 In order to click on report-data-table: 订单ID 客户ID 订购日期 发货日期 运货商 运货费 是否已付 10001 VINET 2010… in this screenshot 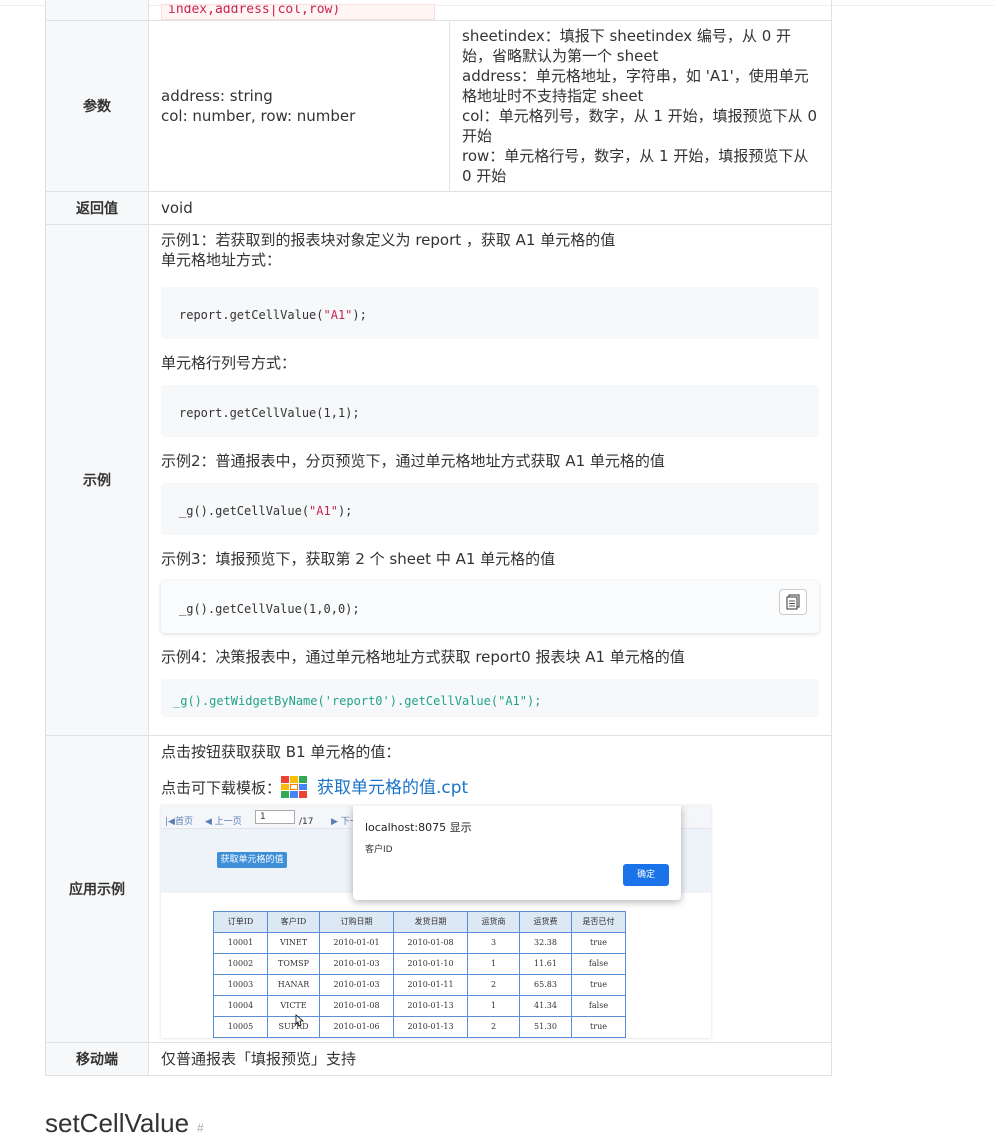, I will do `click(419, 974)`.